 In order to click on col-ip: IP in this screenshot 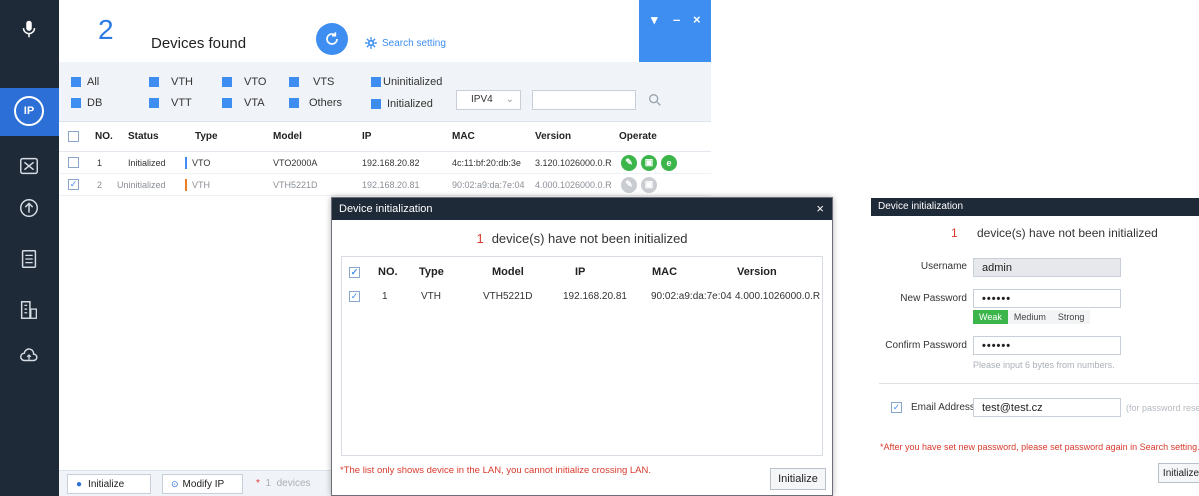, I will do `click(367, 136)`.